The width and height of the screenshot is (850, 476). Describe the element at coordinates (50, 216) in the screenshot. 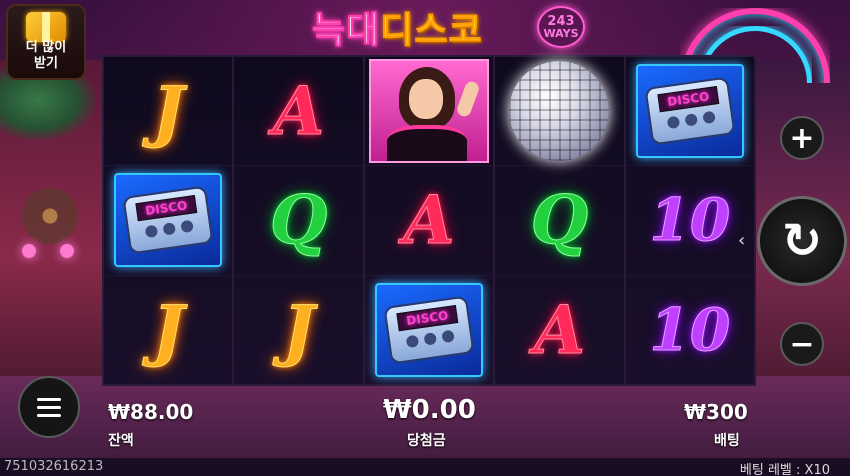

I see `vinyl-record-decoration` at that location.